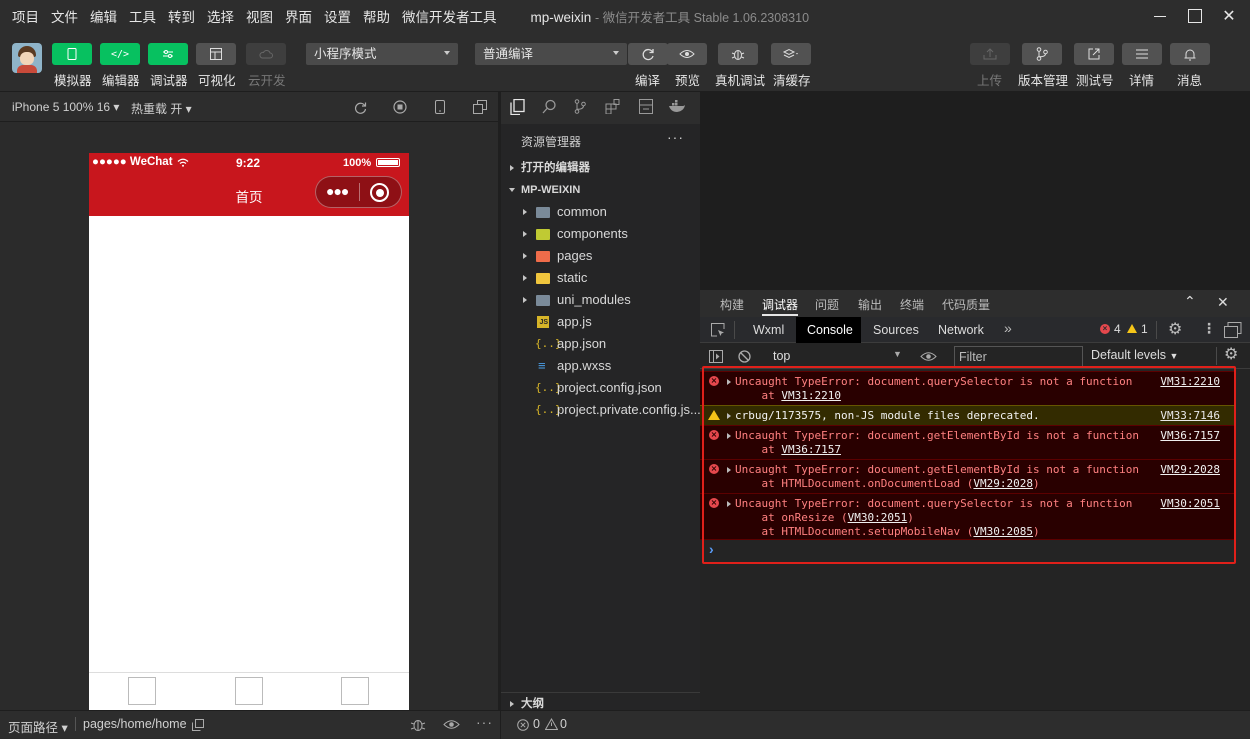  I want to click on version-control-button, so click(1042, 54).